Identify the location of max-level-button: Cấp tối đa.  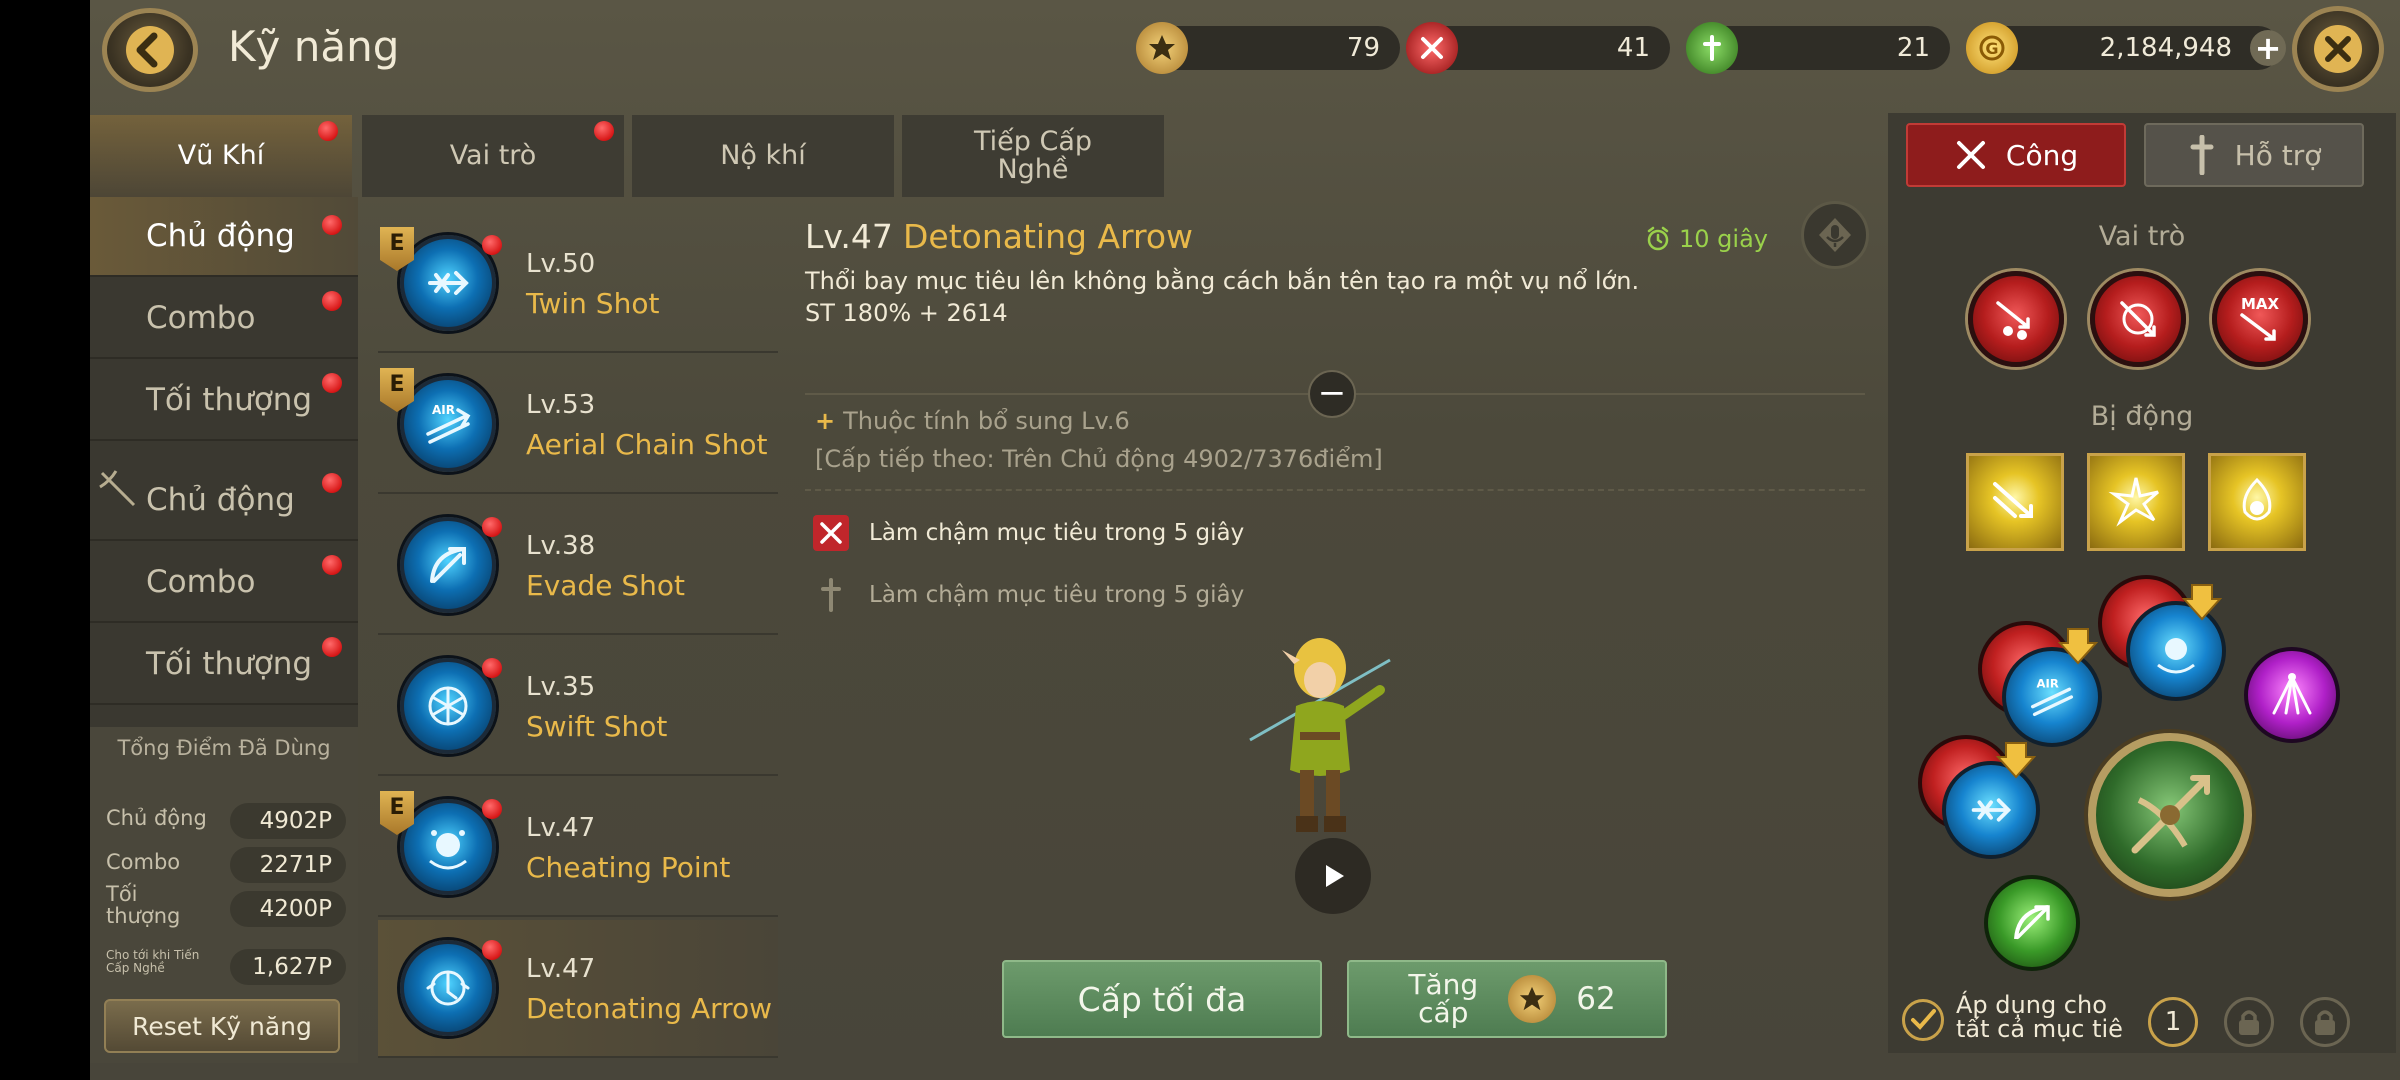
(1162, 999).